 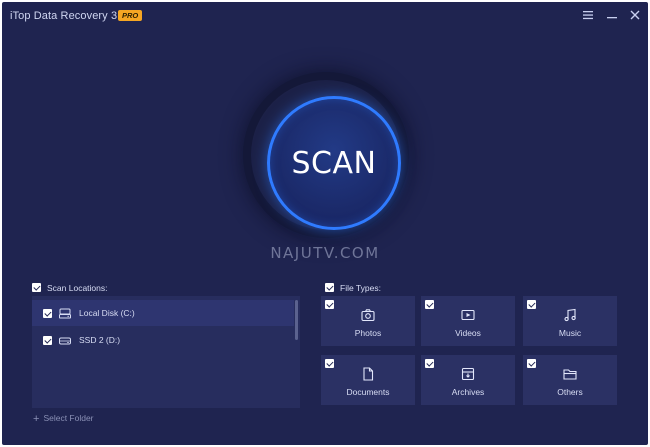 I want to click on scan-ring-inner: SCAN, so click(x=326, y=155).